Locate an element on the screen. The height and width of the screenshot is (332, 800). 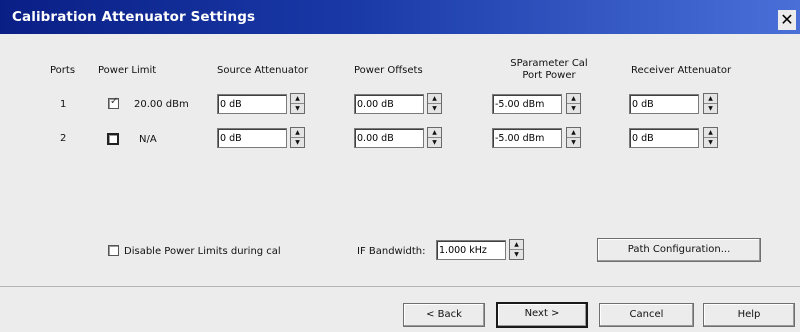
receiver-attenuator-spinner-port-2: ▲ ▼ is located at coordinates (710, 137).